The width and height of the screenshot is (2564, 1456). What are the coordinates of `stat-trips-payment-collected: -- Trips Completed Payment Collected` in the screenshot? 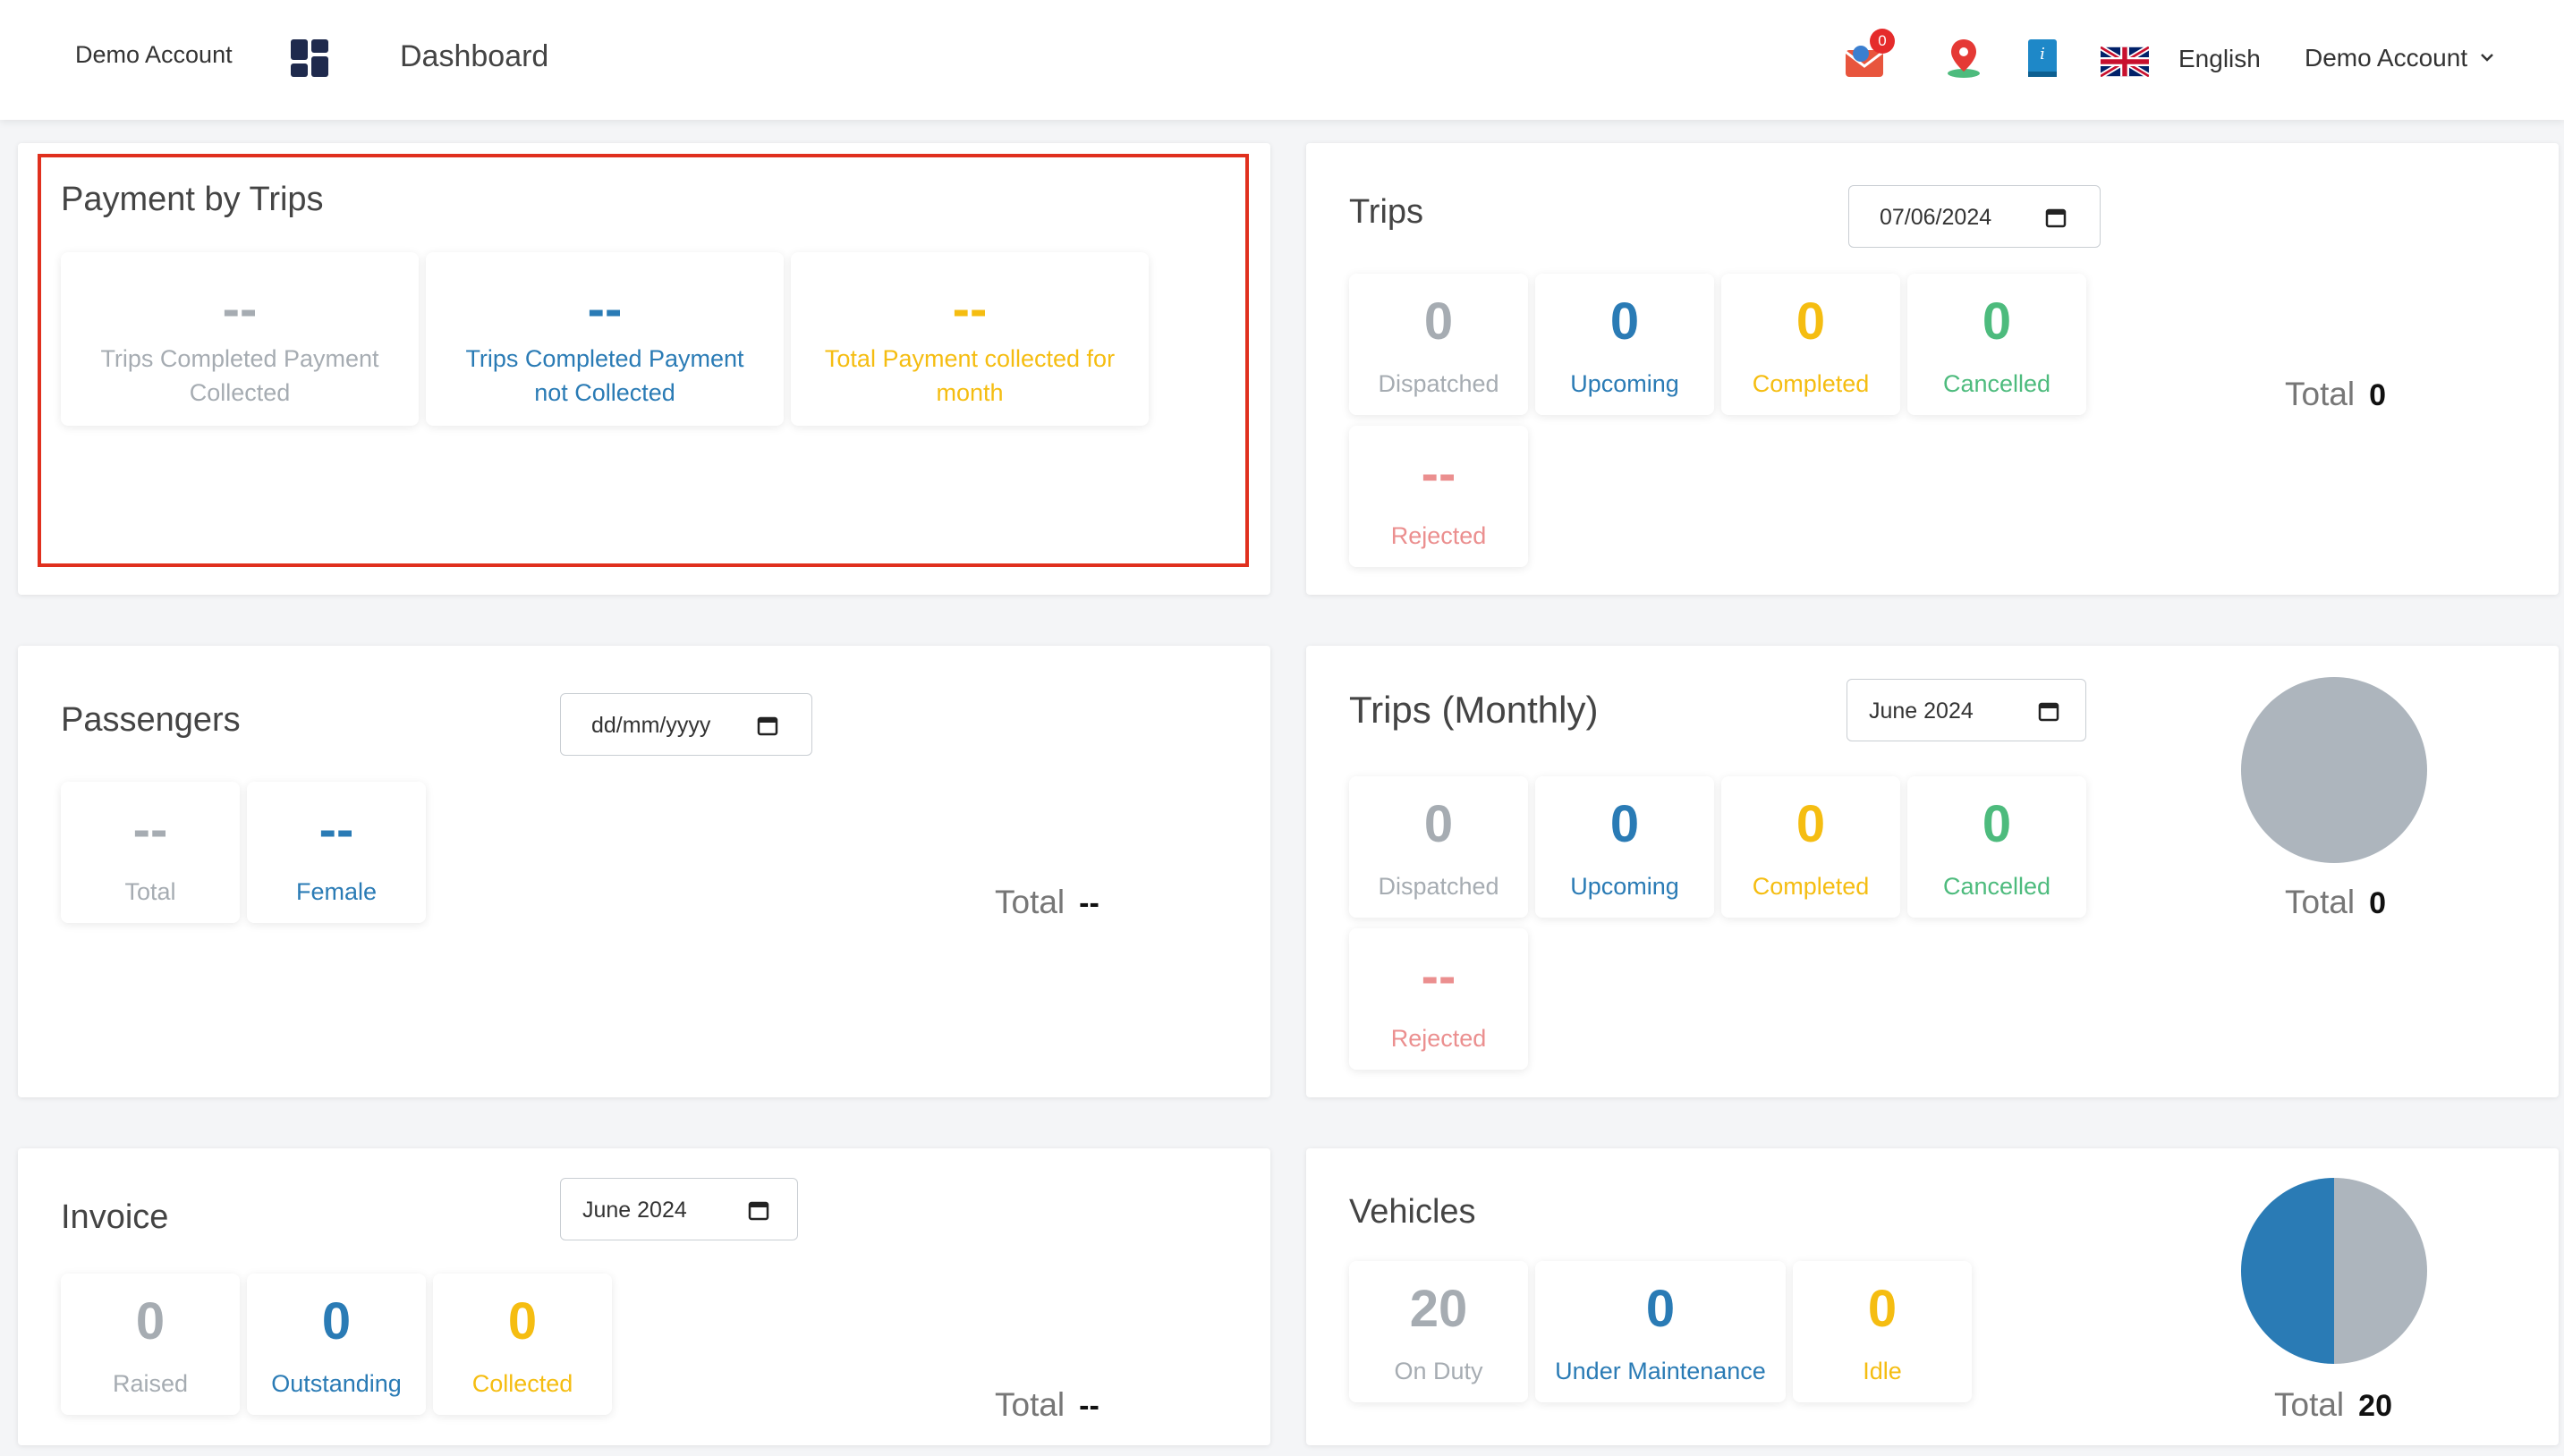 It's located at (240, 339).